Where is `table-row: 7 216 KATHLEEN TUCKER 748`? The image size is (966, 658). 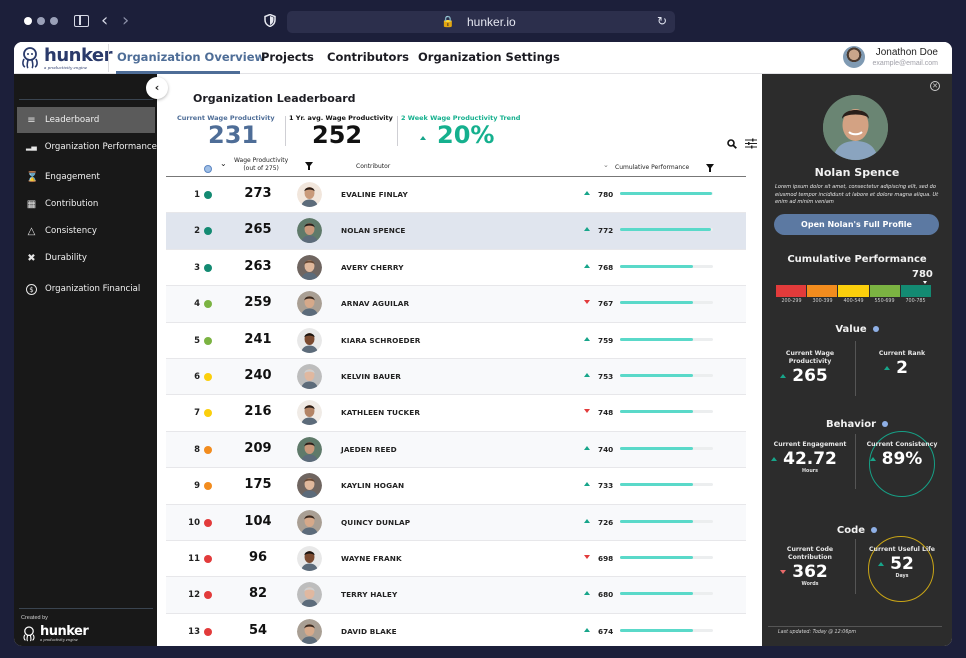 table-row: 7 216 KATHLEEN TUCKER 748 is located at coordinates (456, 413).